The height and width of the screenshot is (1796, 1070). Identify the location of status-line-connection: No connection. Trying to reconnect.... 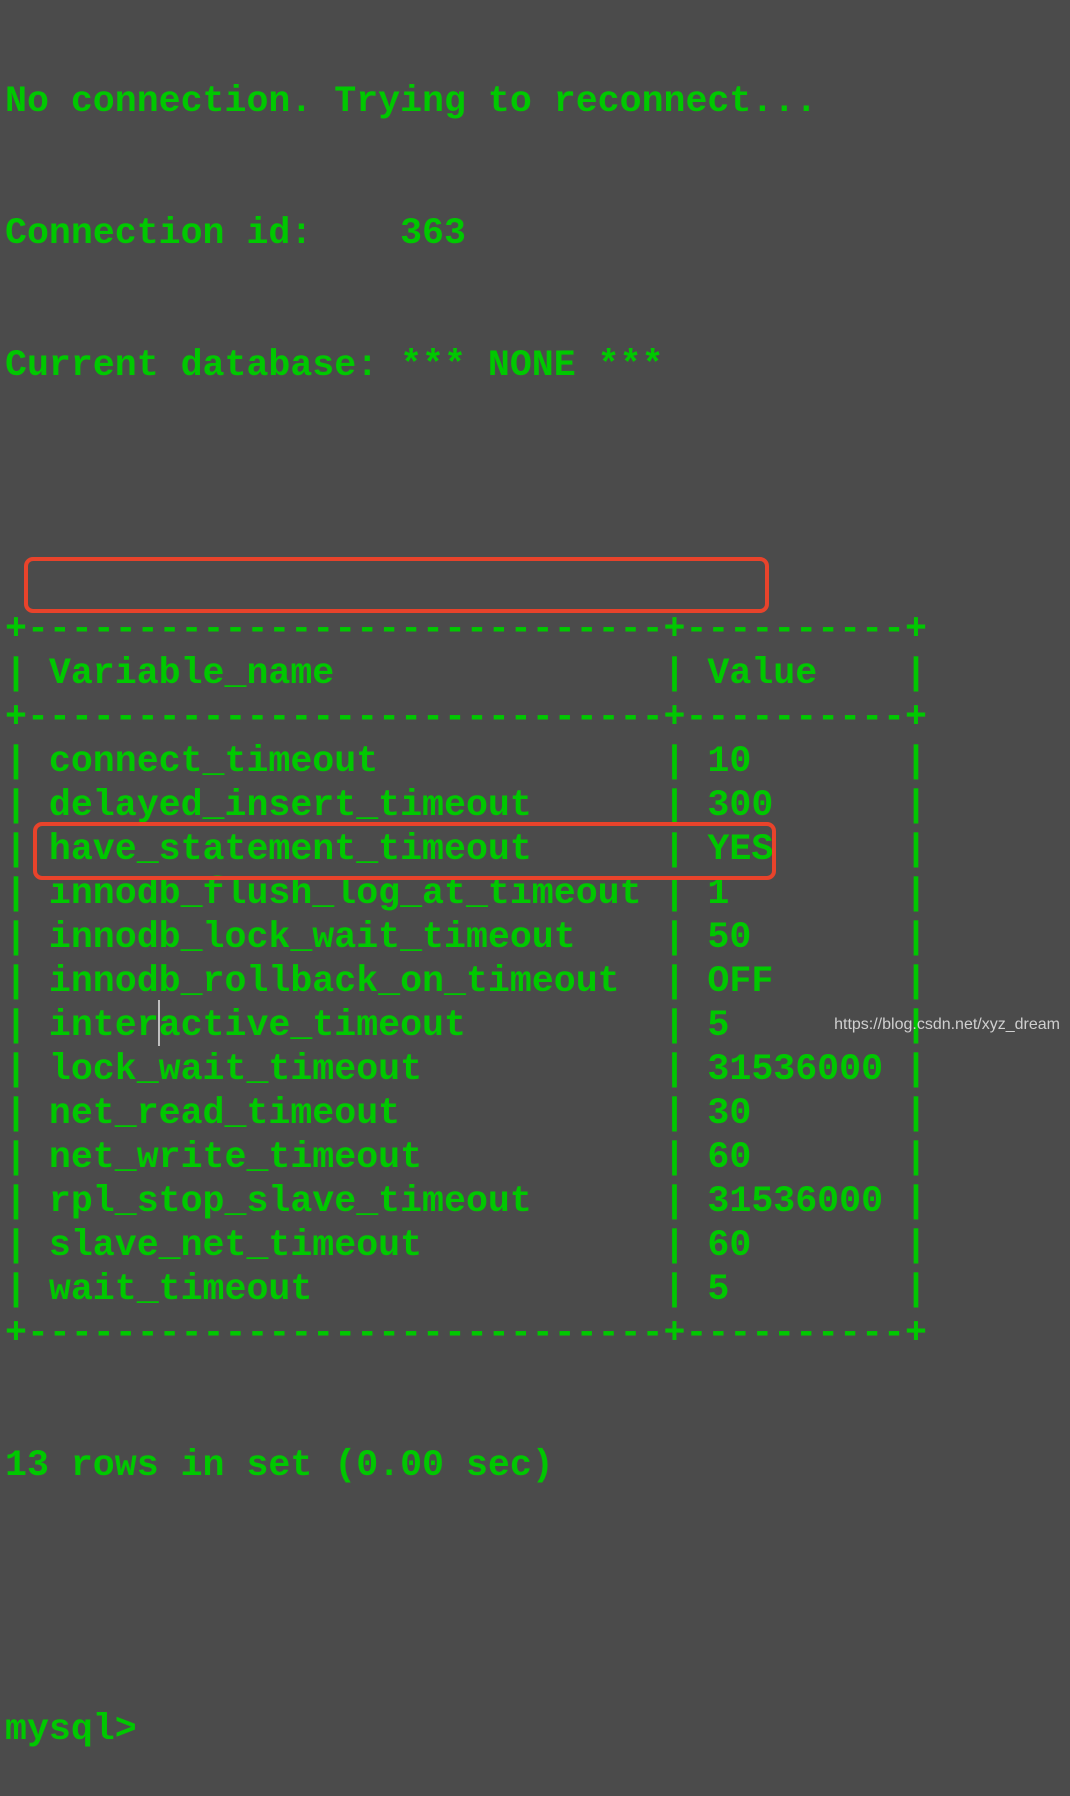
(411, 101).